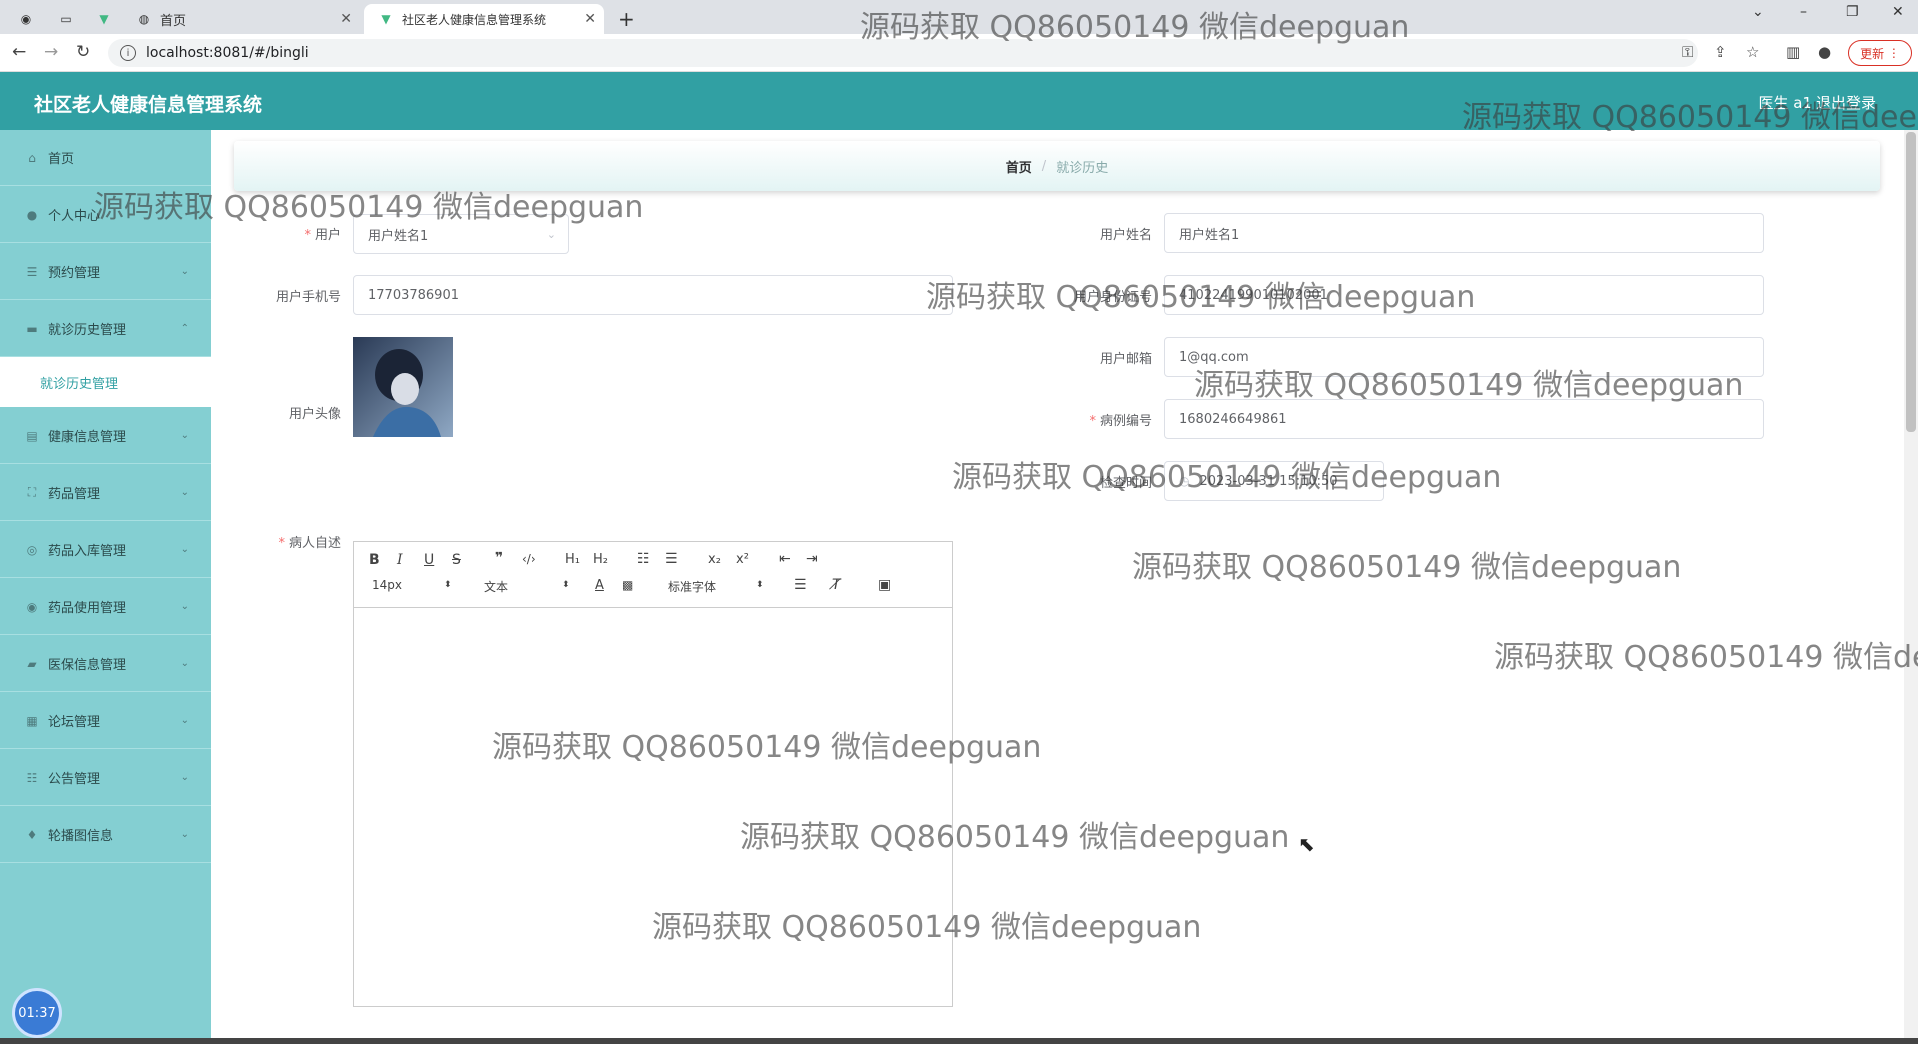 This screenshot has height=1044, width=1918. Describe the element at coordinates (760, 585) in the screenshot. I see `sort-icon: ⬍` at that location.